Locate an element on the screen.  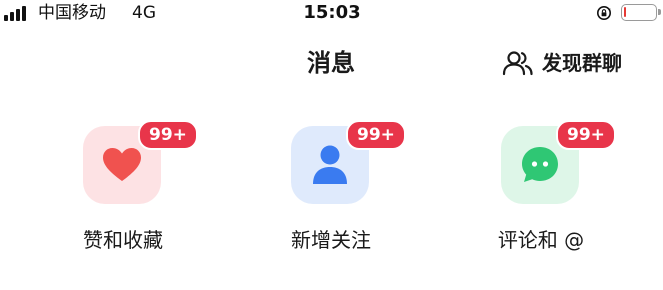
tile-label: 新增关注 is located at coordinates (331, 240).